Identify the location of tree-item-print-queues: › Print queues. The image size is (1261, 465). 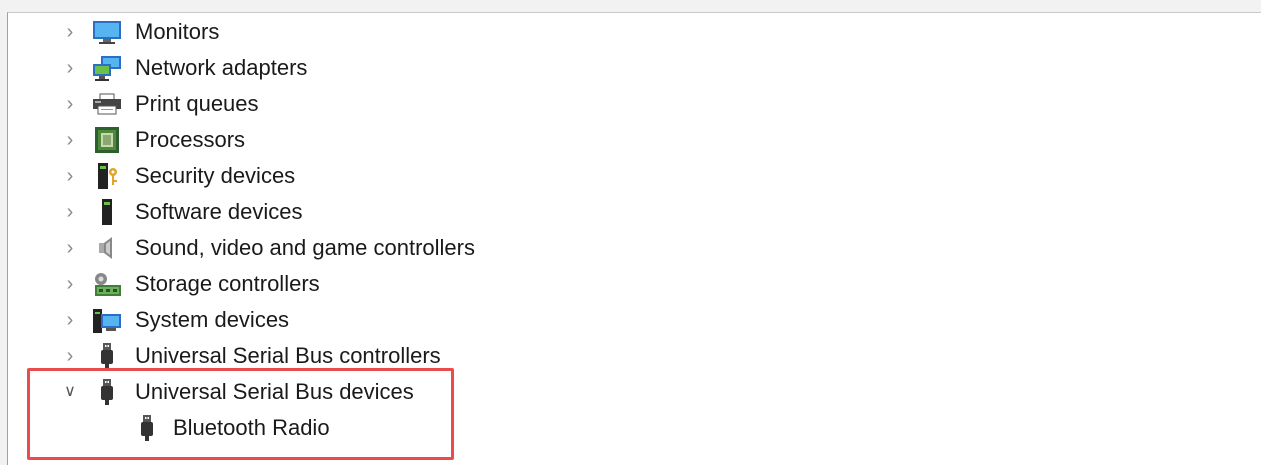
(458, 104).